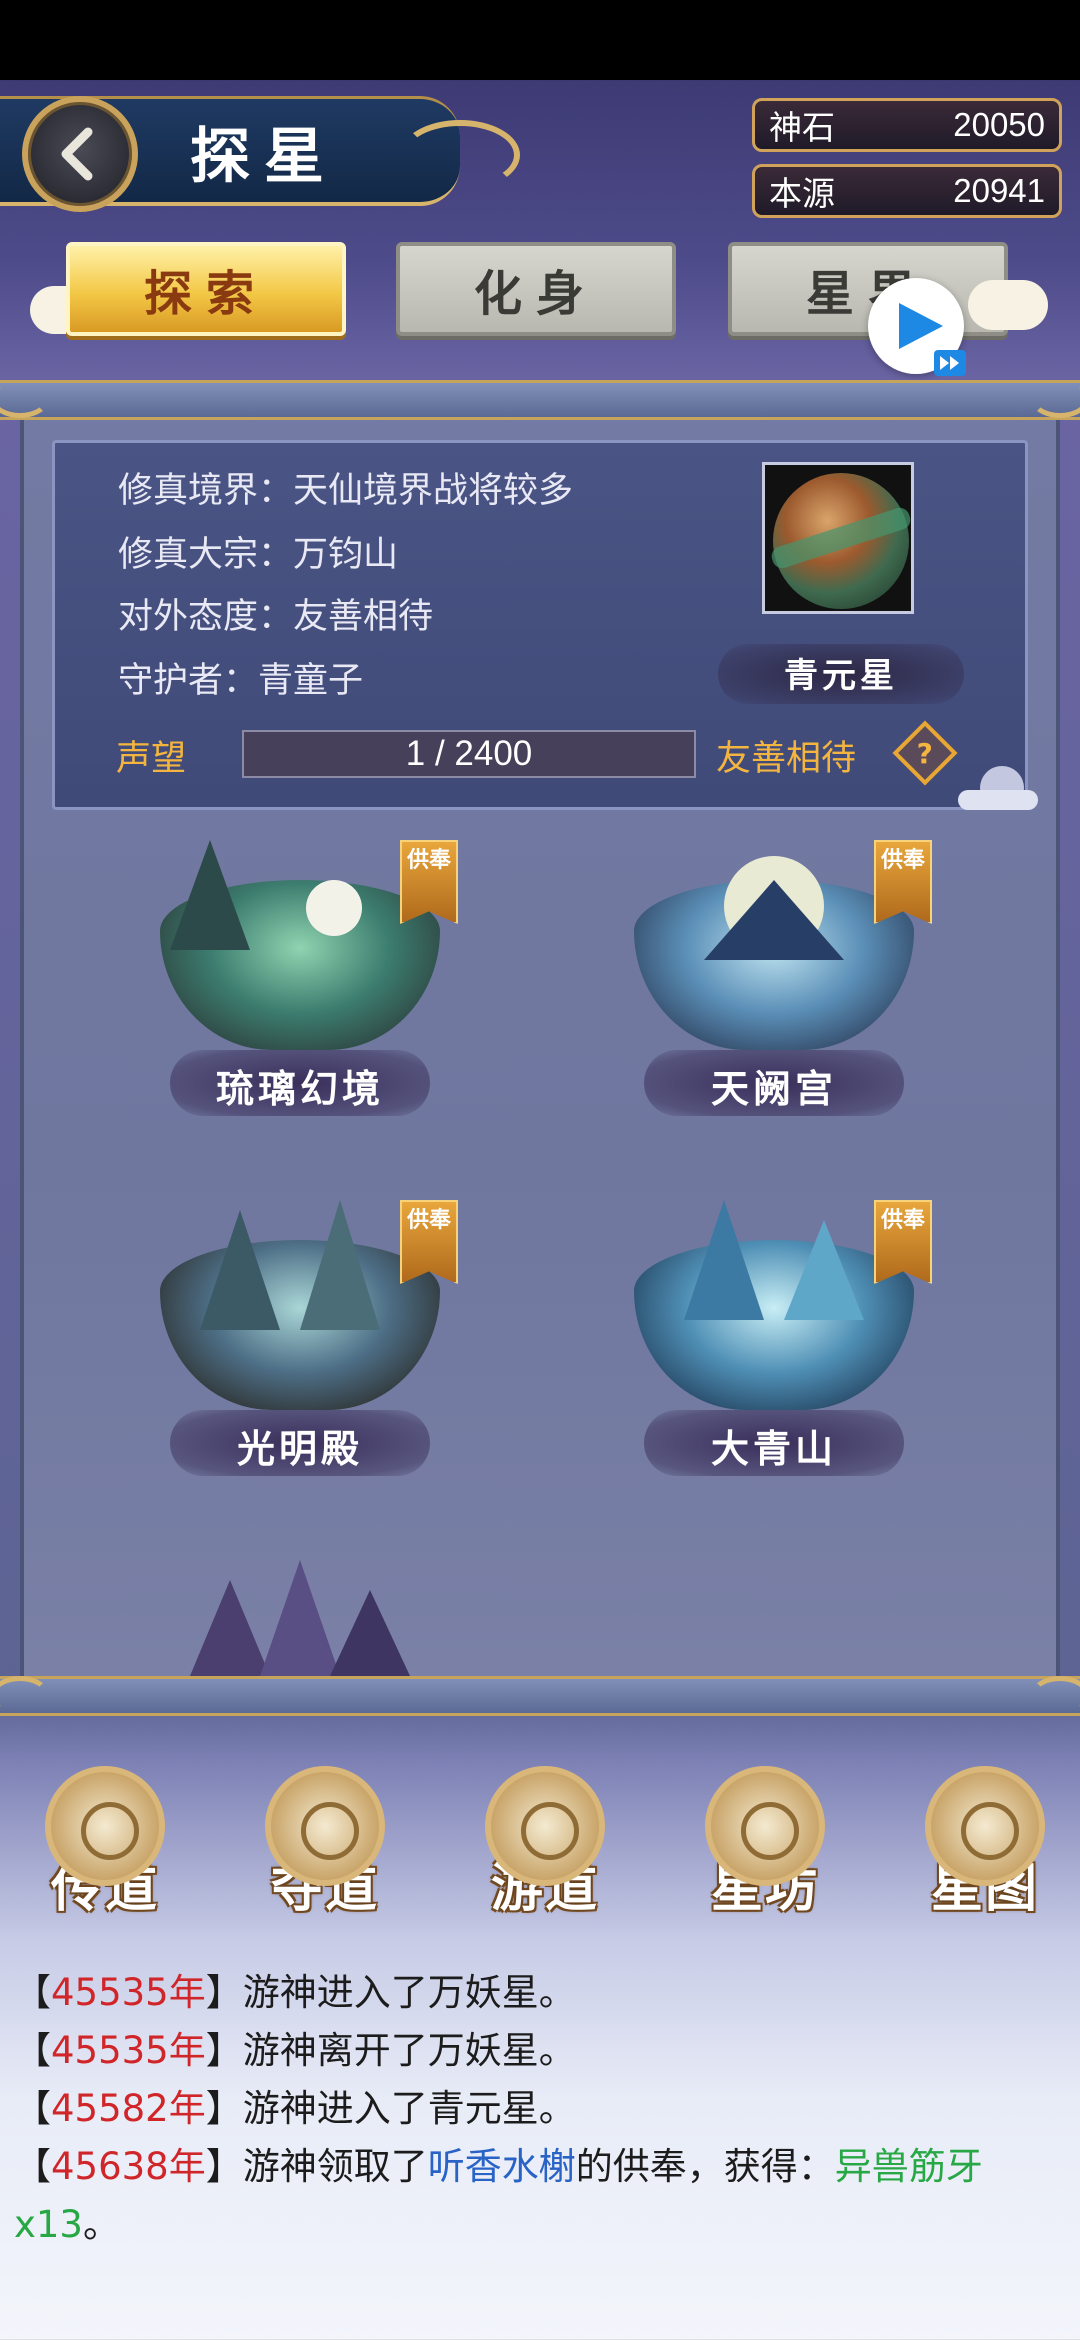 This screenshot has height=2340, width=1080. Describe the element at coordinates (409, 2050) in the screenshot. I see `log-text: 游神离开了万妖星。` at that location.